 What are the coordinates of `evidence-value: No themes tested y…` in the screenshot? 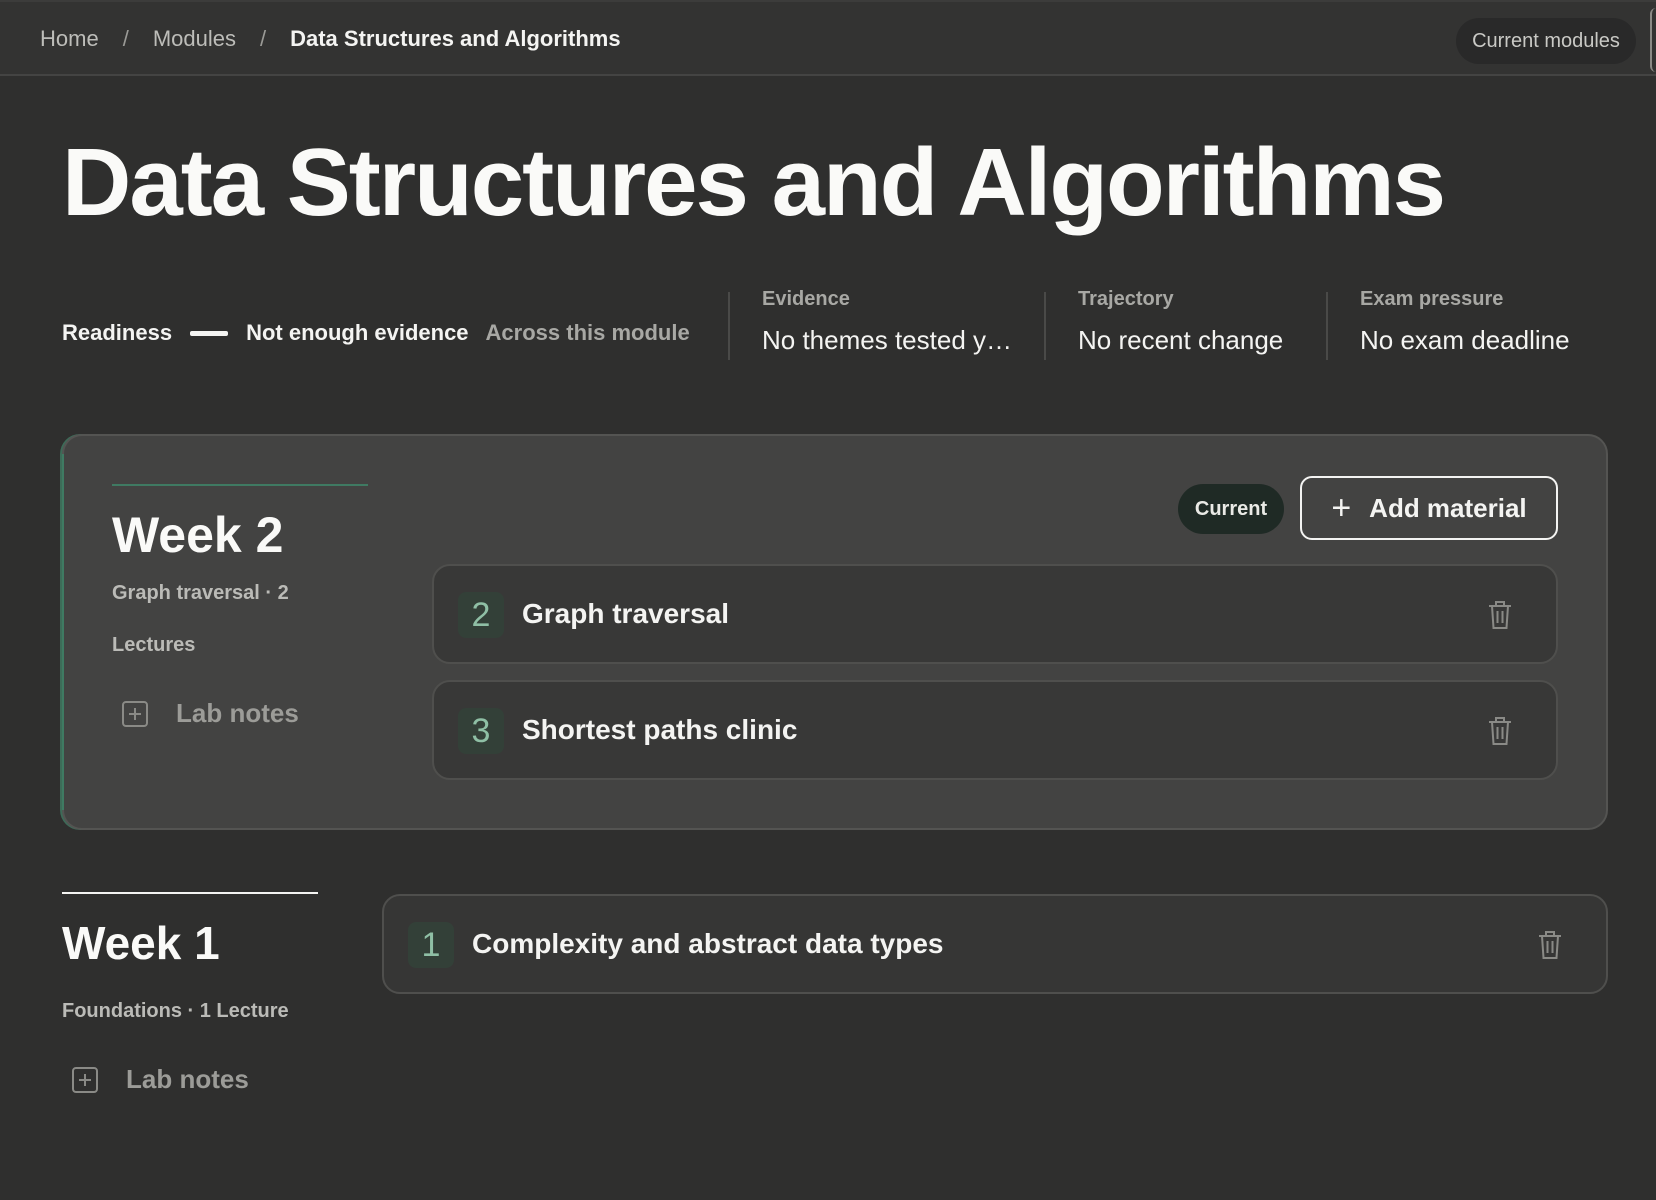 It's located at (887, 340).